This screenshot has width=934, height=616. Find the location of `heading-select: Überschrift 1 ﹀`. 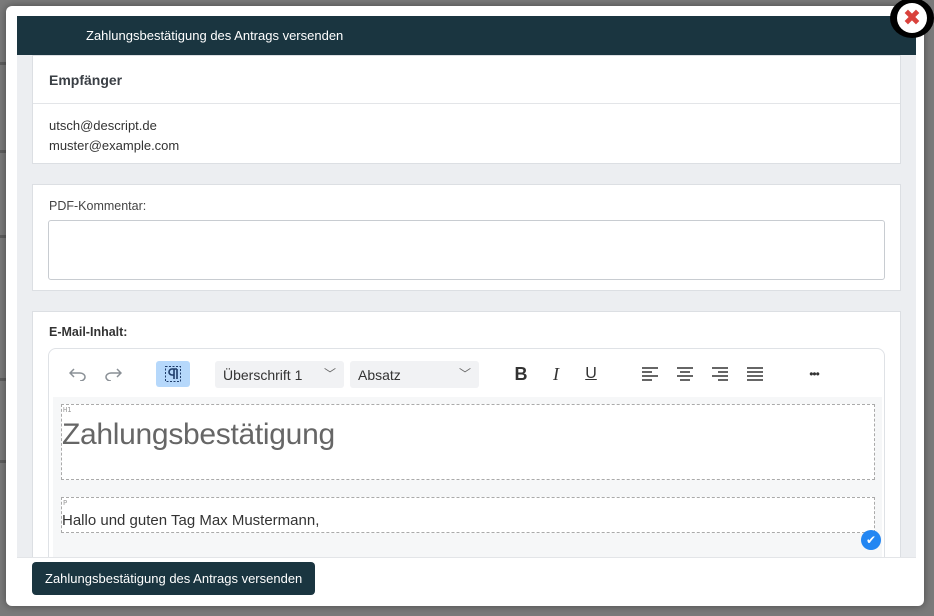

heading-select: Überschrift 1 ﹀ is located at coordinates (279, 374).